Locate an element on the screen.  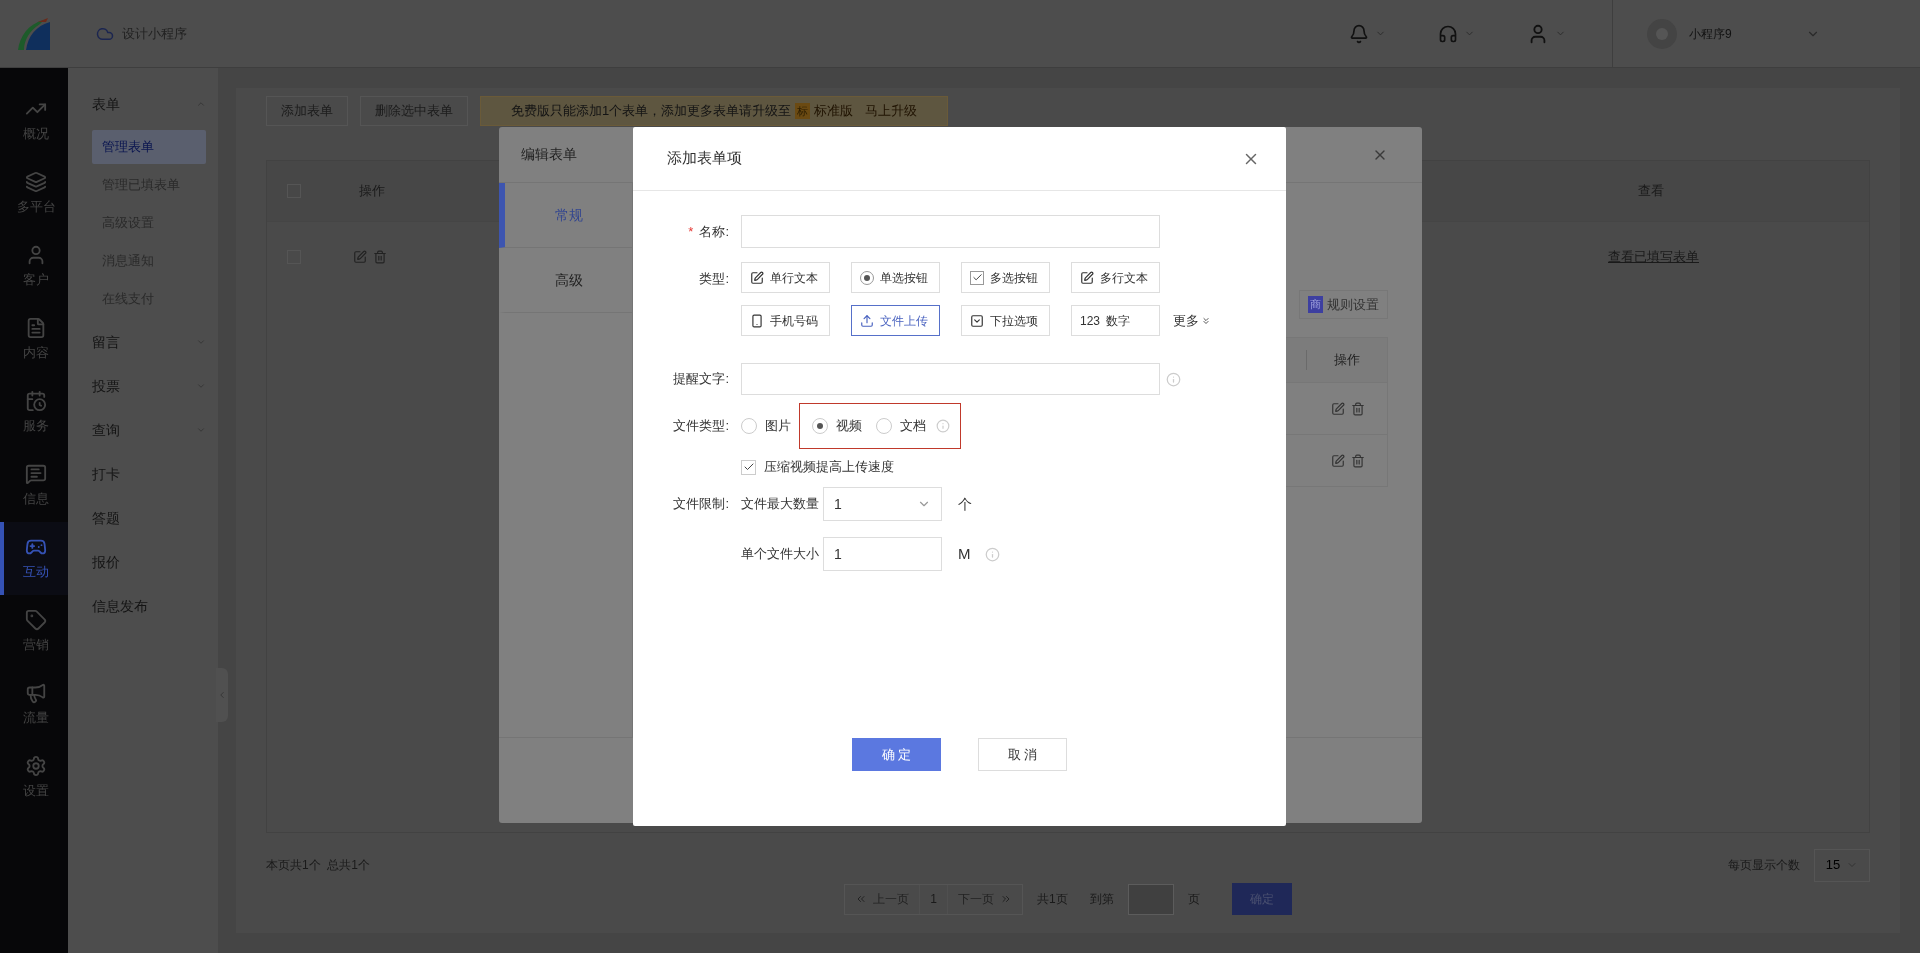
edition-link: 标准版 is located at coordinates (834, 111).